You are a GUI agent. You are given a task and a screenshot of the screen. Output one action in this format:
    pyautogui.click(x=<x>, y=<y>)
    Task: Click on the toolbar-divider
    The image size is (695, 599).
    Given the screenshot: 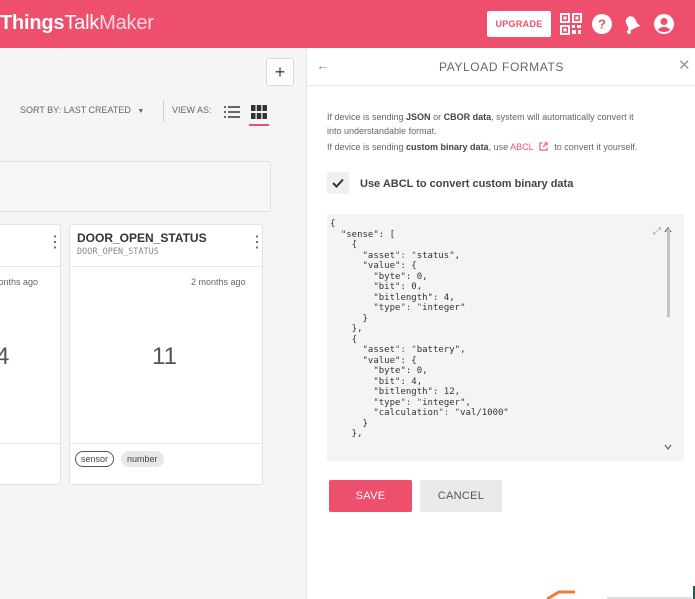 What is the action you would take?
    pyautogui.click(x=163, y=111)
    